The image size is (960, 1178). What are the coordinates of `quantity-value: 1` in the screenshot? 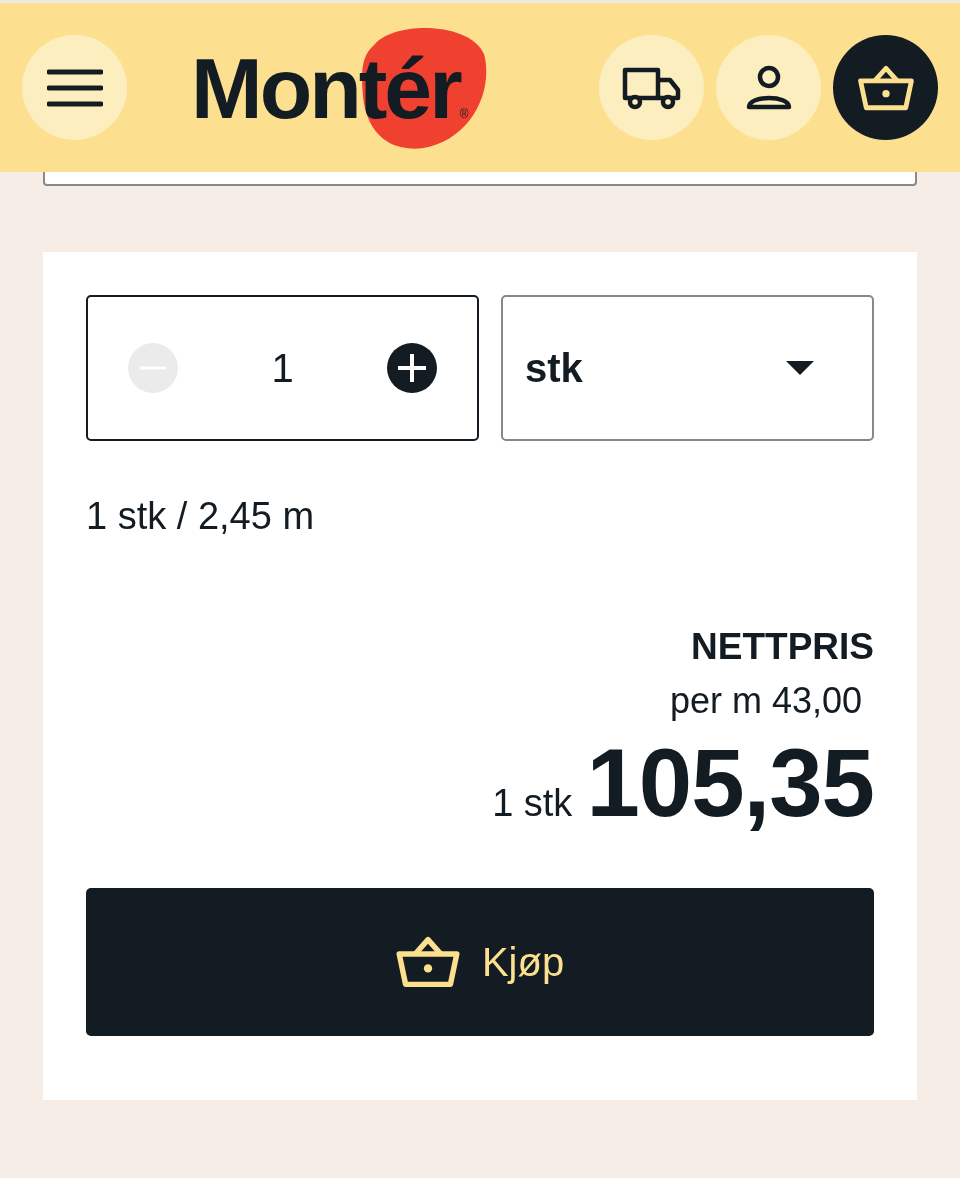 It's located at (282, 368).